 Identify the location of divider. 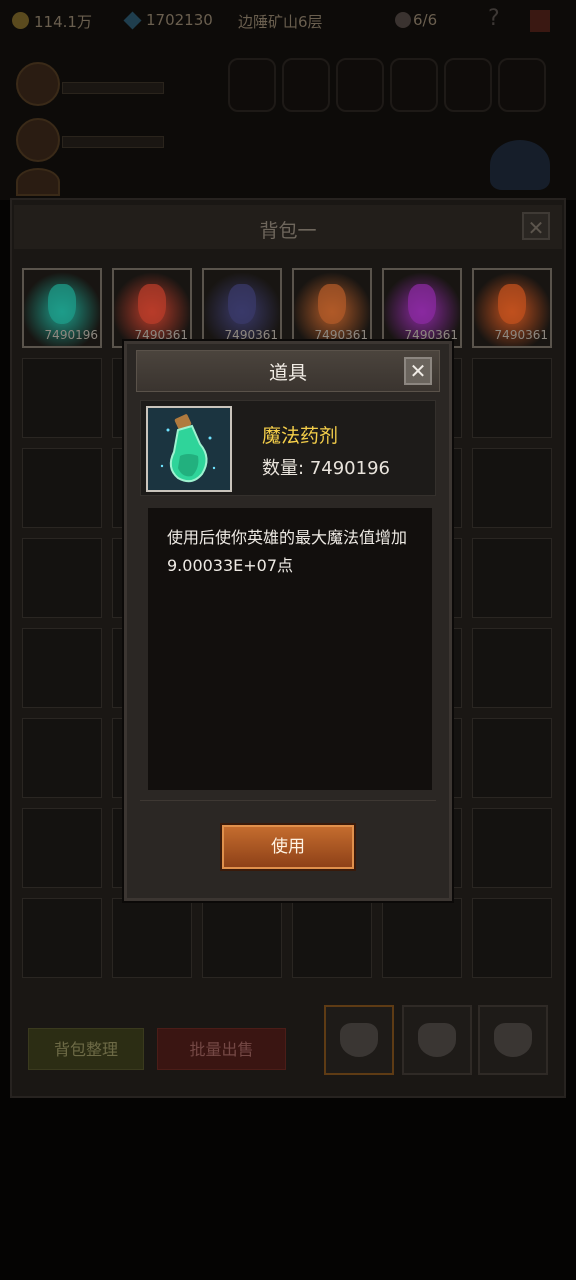
(288, 800).